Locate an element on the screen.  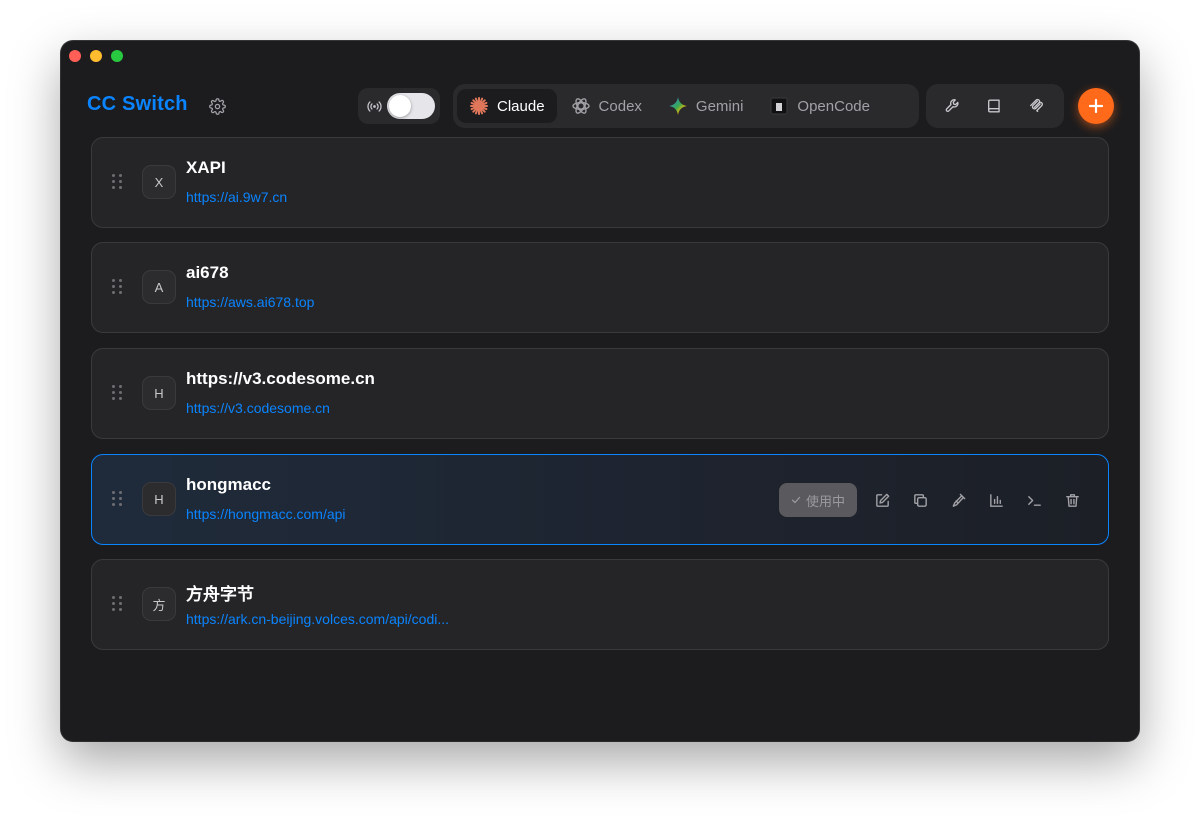
usage-chart-icon is located at coordinates (996, 500).